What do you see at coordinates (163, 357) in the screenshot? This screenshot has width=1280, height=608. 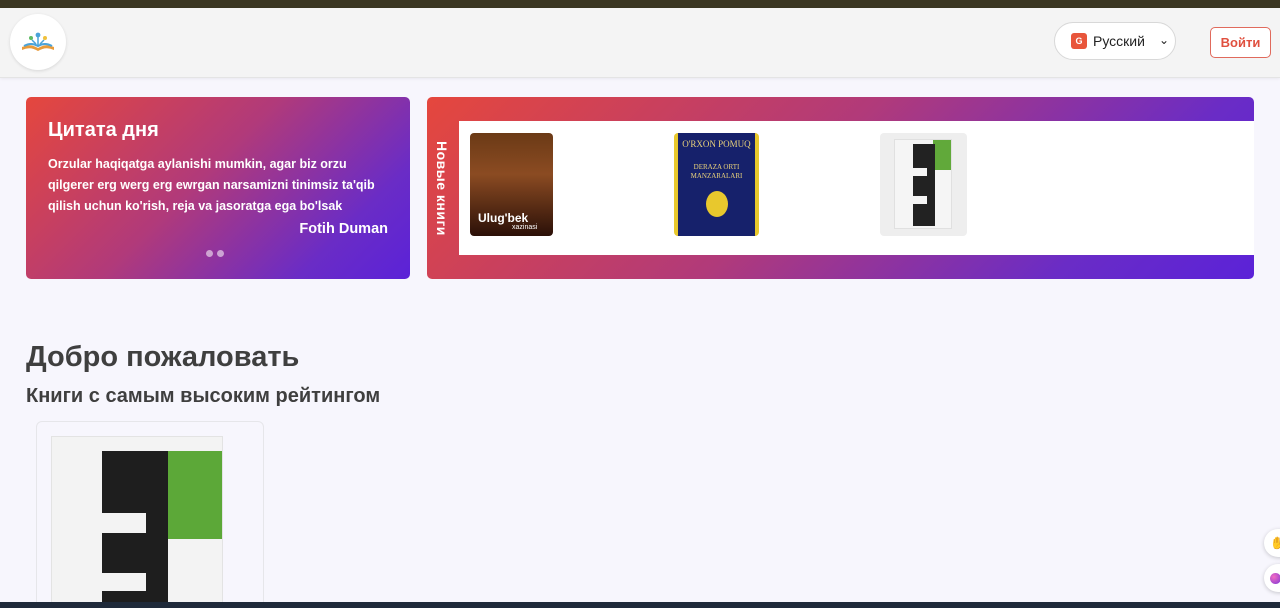 I see `welcome-heading: Добро пожаловать` at bounding box center [163, 357].